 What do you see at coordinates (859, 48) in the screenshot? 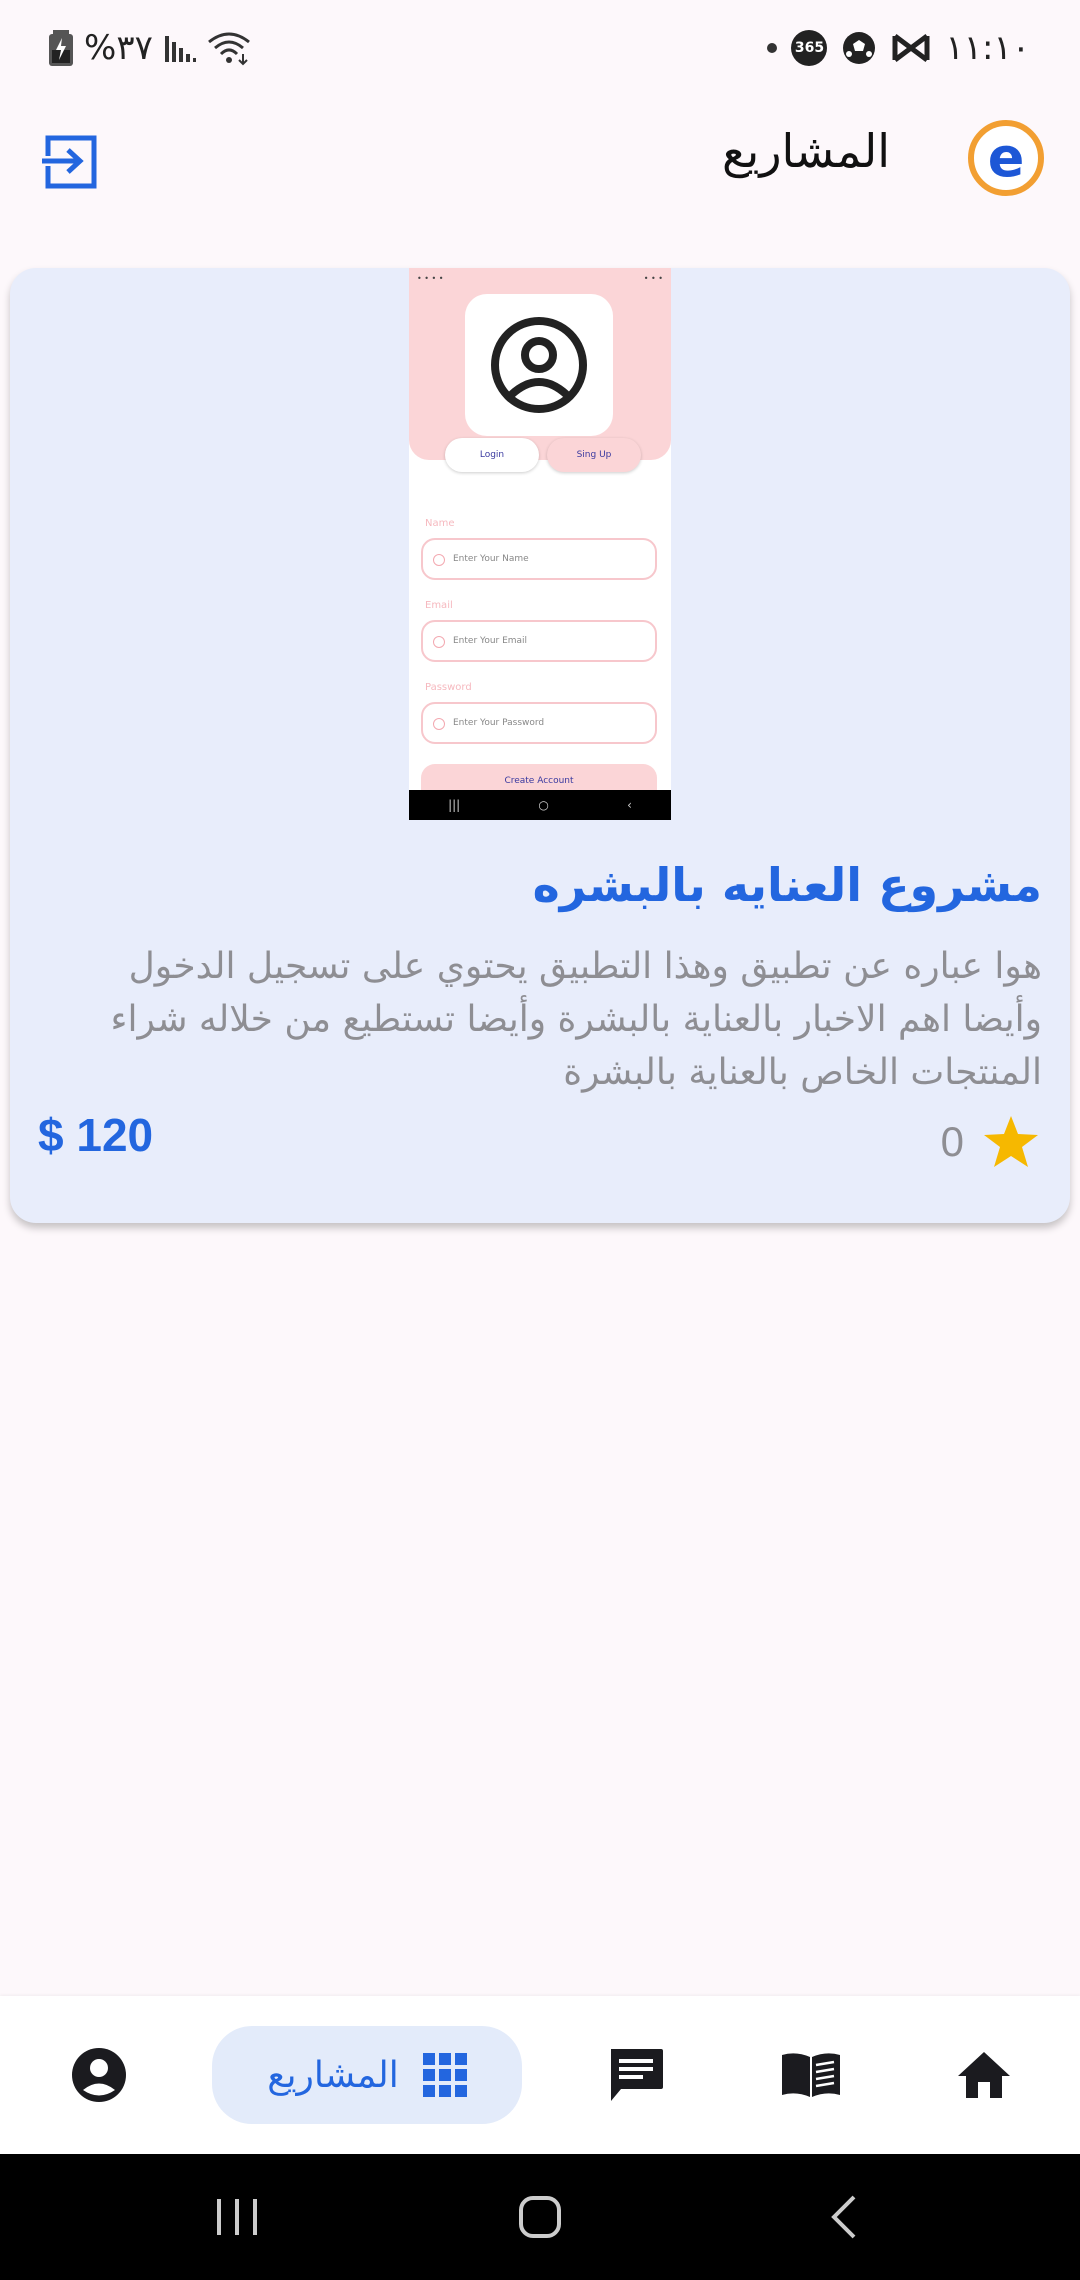
I see `soccer-ball-icon` at bounding box center [859, 48].